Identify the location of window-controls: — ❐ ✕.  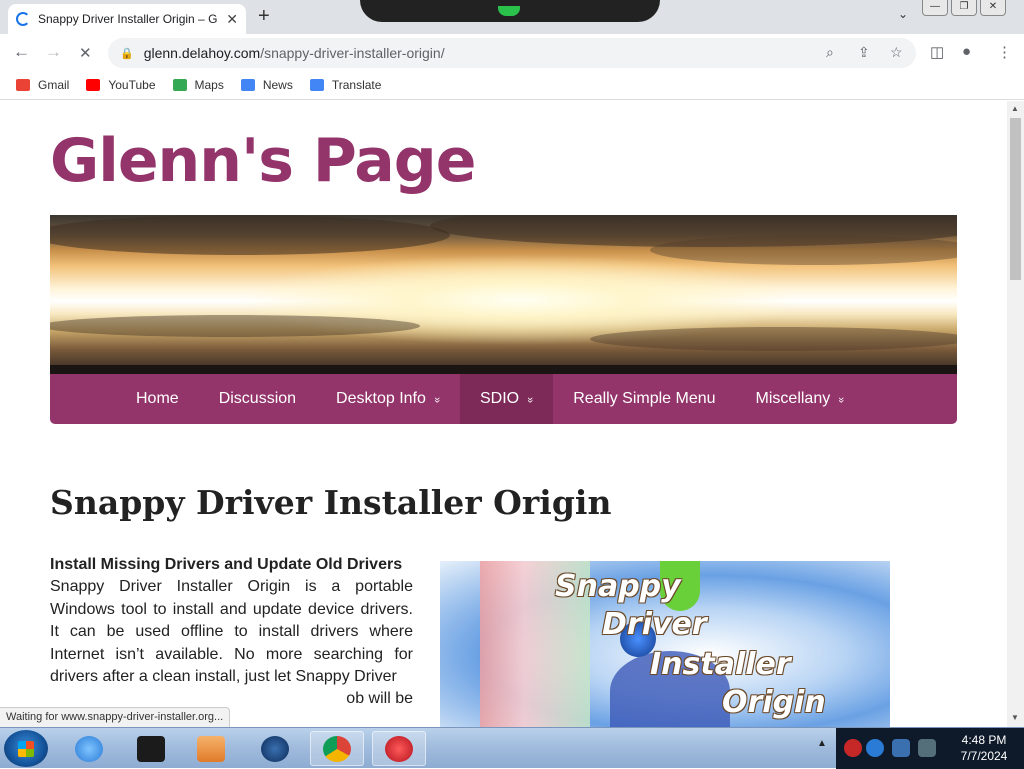
(964, 8).